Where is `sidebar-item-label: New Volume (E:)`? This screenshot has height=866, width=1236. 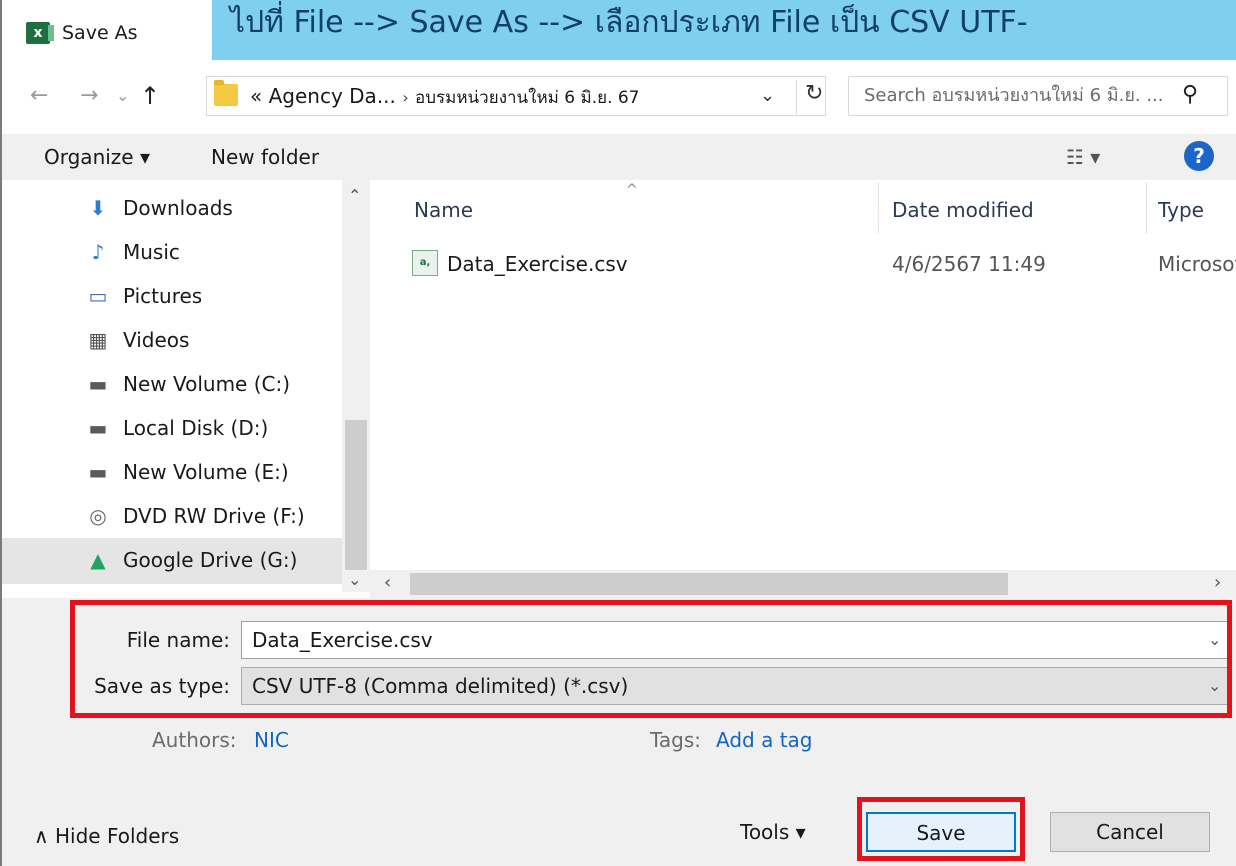 sidebar-item-label: New Volume (E:) is located at coordinates (206, 472).